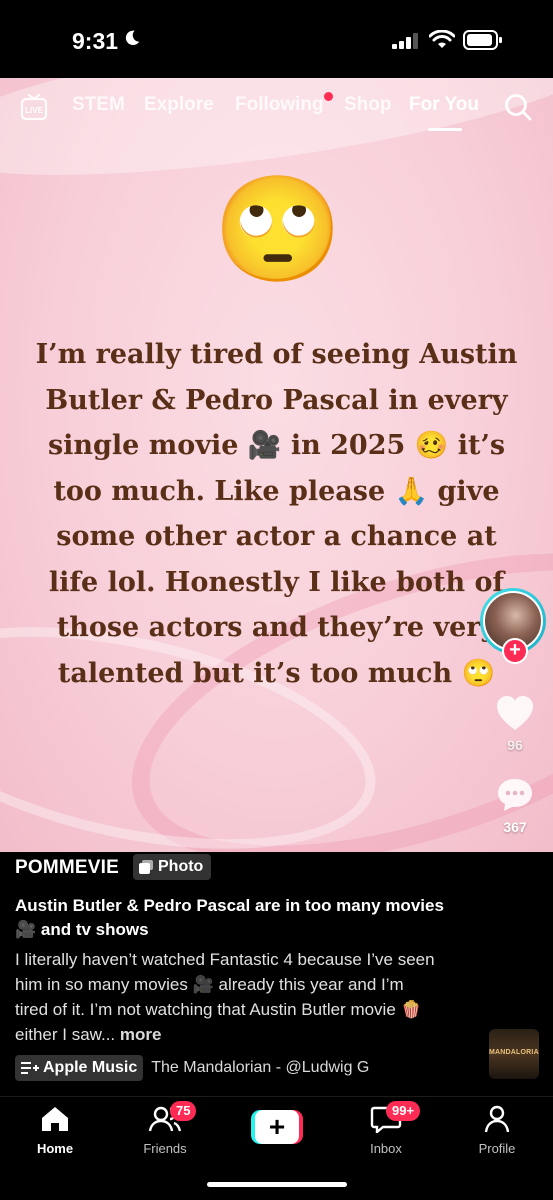  Describe the element at coordinates (146, 867) in the screenshot. I see `photo-icon` at that location.